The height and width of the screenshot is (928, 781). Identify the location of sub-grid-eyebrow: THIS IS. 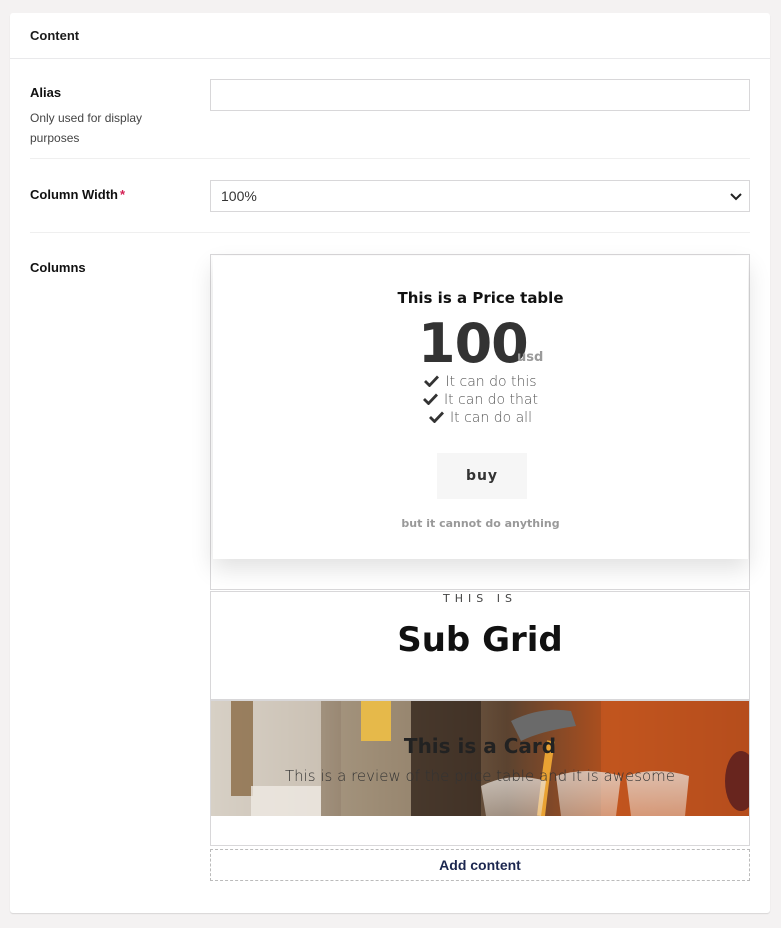
(480, 598).